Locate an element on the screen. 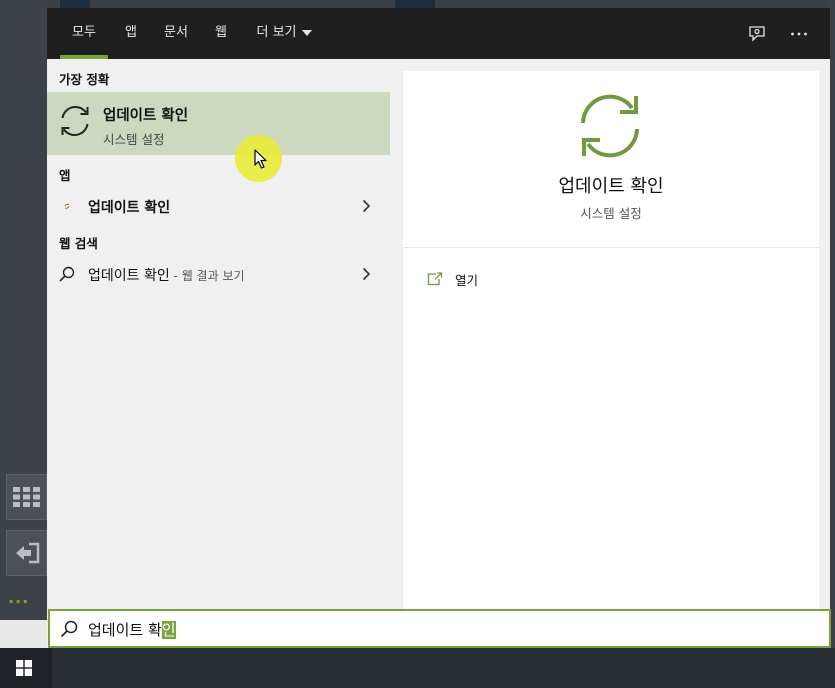 This screenshot has height=688, width=835. search-box: 업데이트 확인 is located at coordinates (439, 628).